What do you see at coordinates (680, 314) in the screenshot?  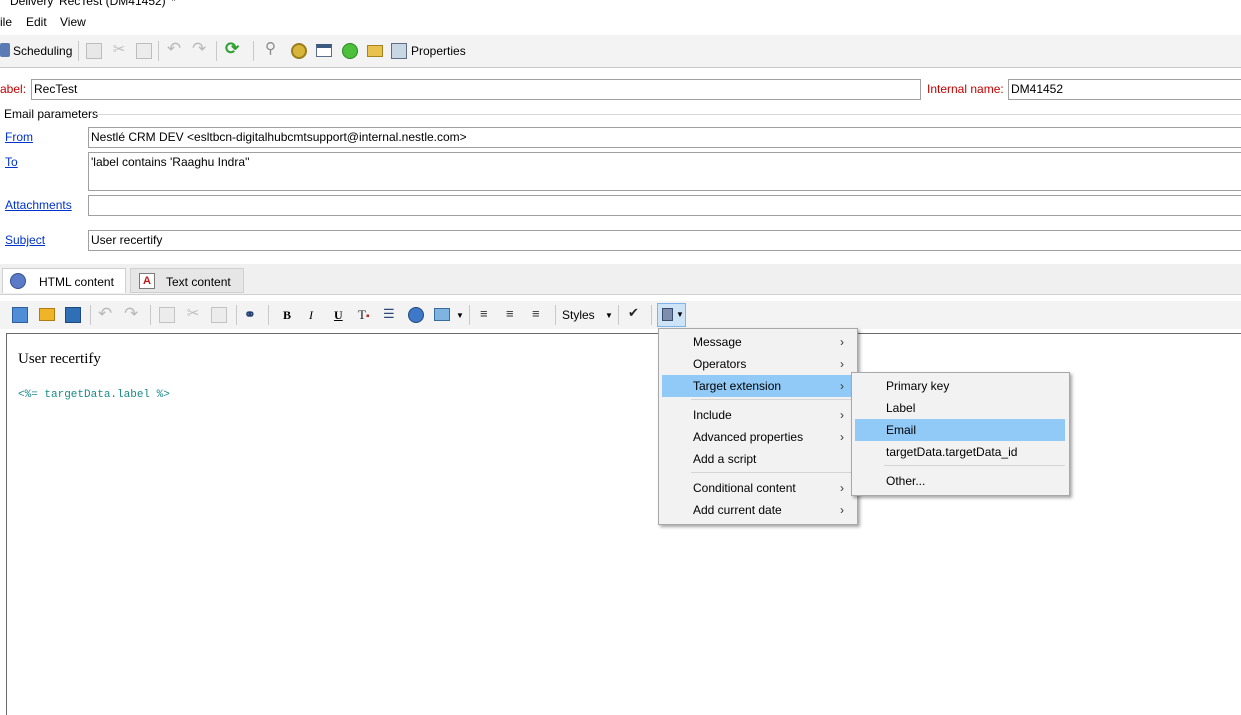 I see `personalization-dropdown-icon: ▼` at bounding box center [680, 314].